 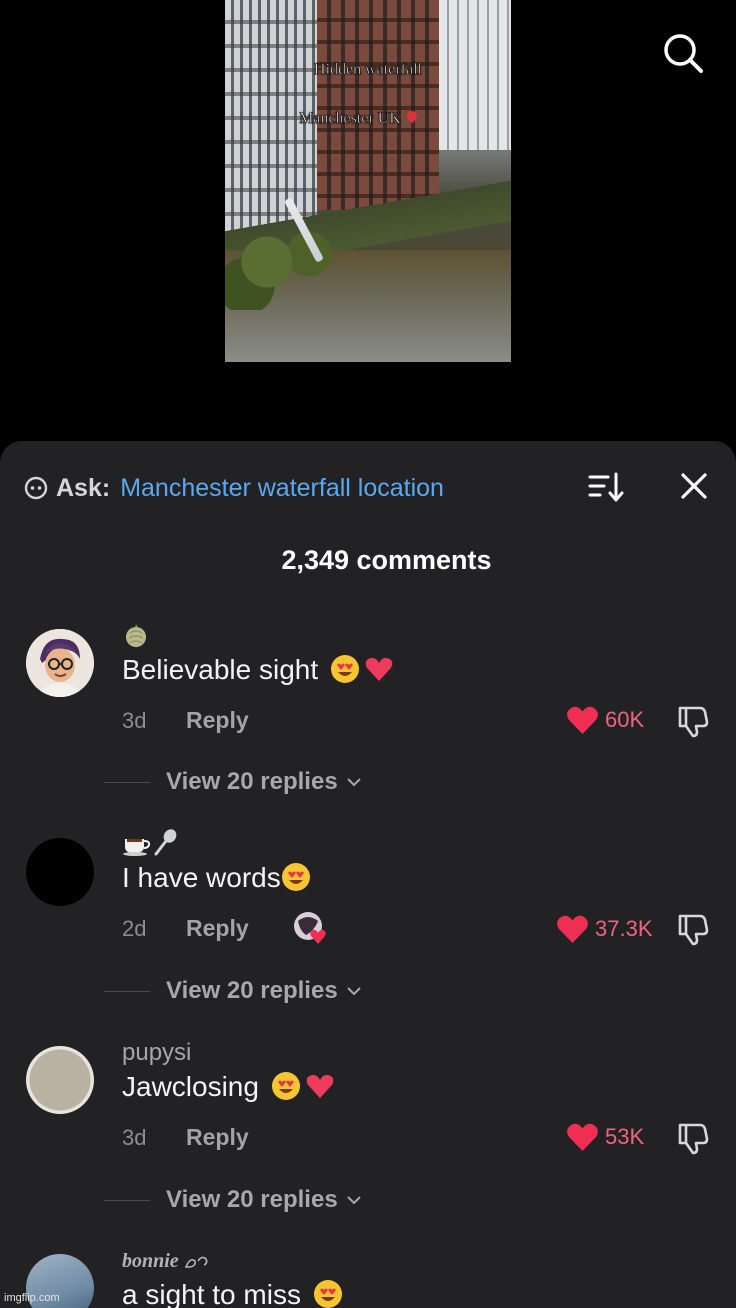 I want to click on comment-username-text: bonnie, so click(x=150, y=1261).